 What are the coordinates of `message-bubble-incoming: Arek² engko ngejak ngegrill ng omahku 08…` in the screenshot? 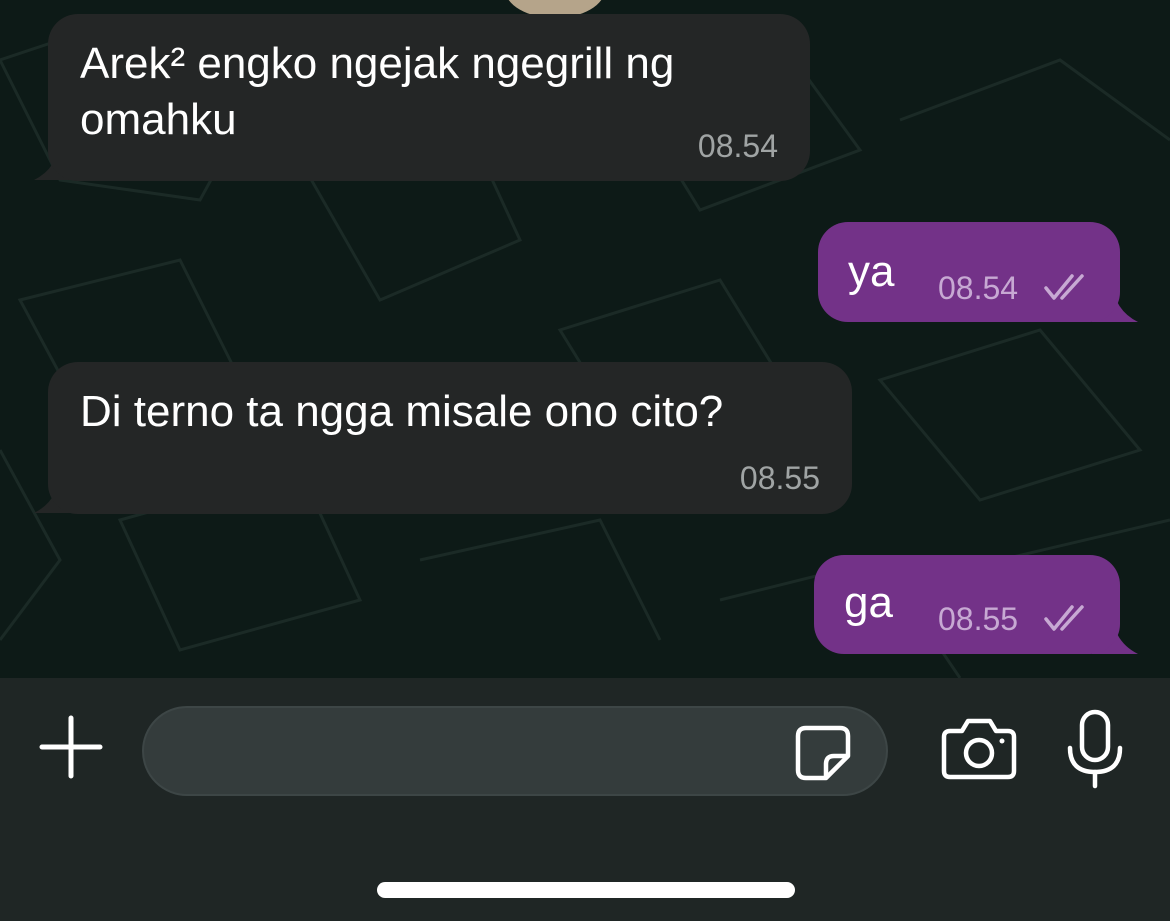 It's located at (429, 97).